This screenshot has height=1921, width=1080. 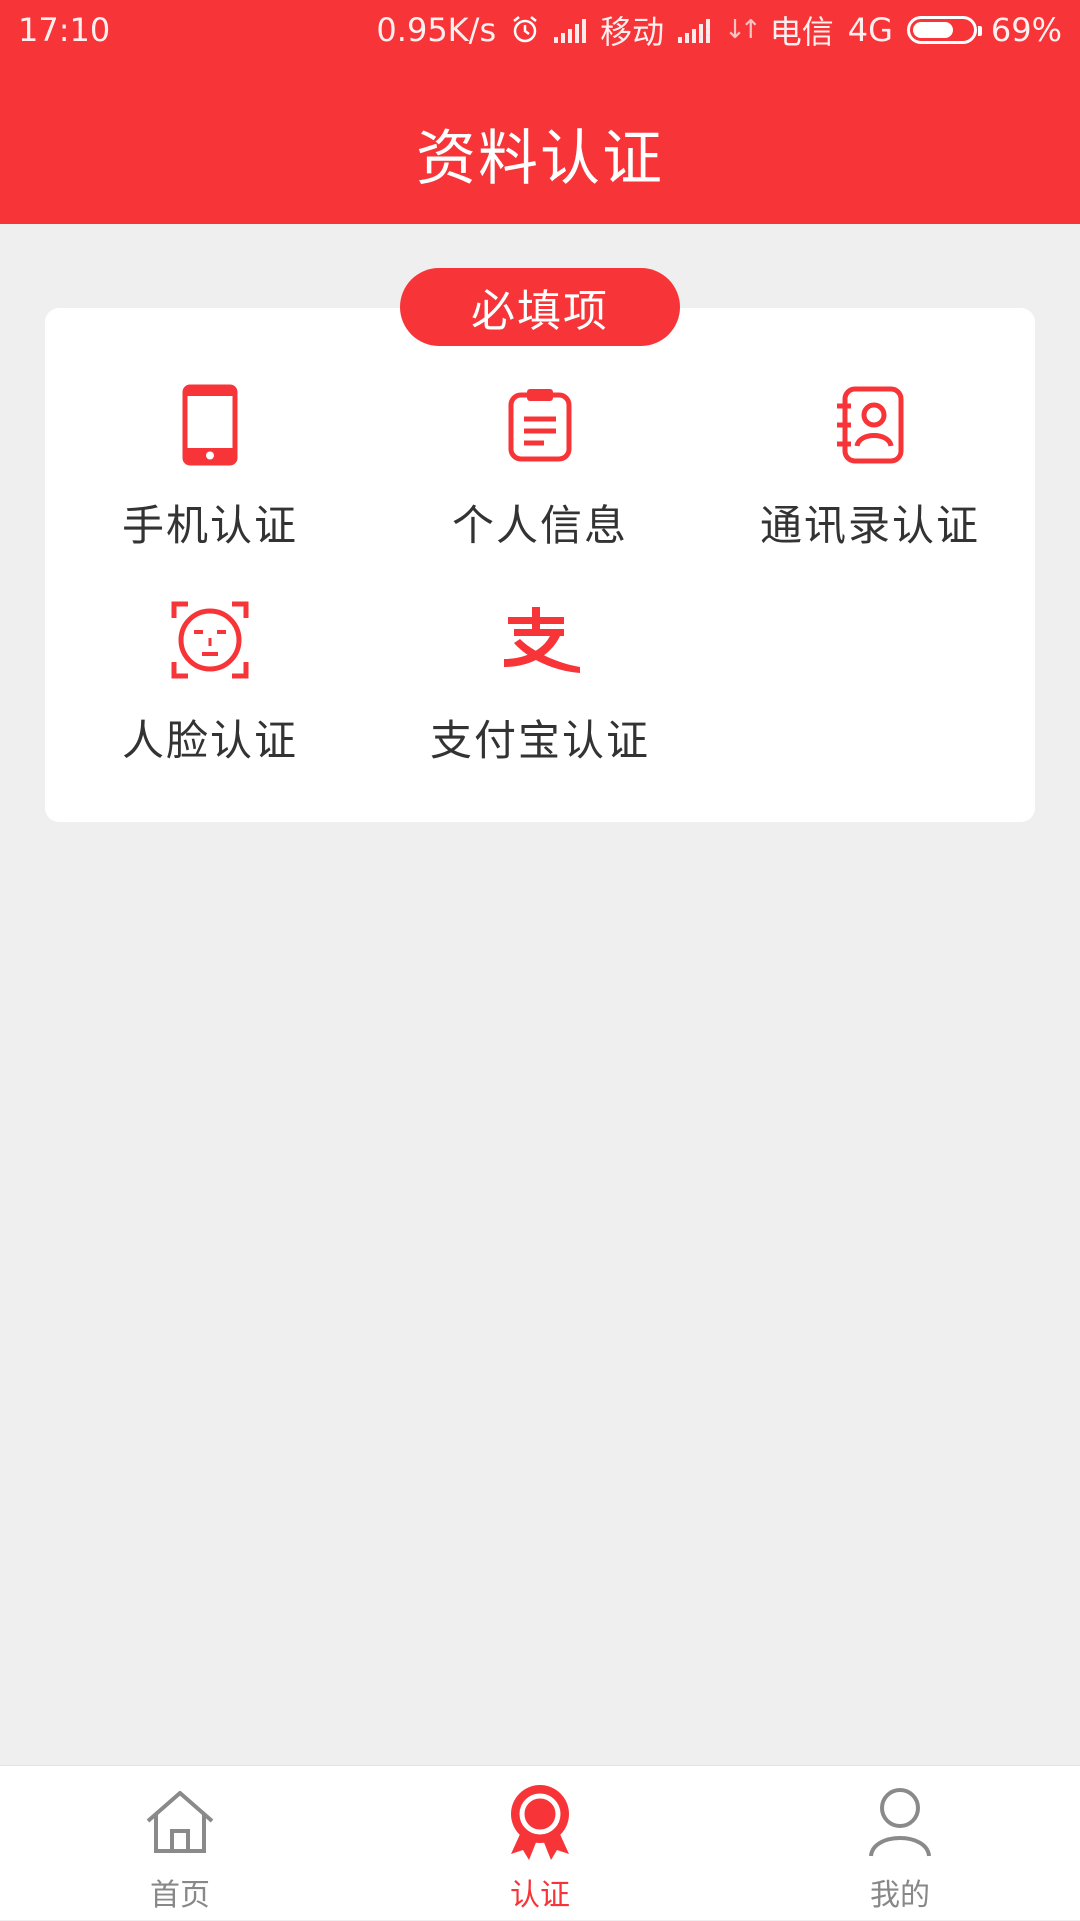 I want to click on phone-icon, so click(x=210, y=425).